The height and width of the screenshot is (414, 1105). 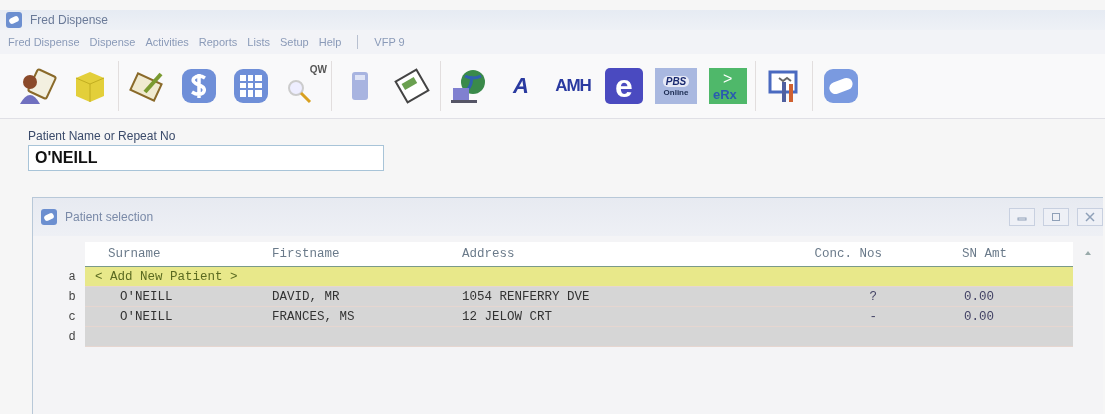 What do you see at coordinates (72, 337) in the screenshot?
I see `row-letter: d` at bounding box center [72, 337].